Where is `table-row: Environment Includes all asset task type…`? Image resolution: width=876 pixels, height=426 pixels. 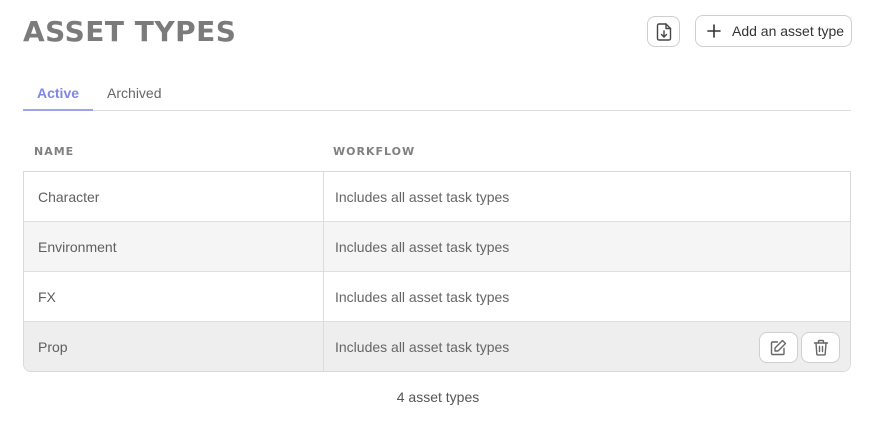 table-row: Environment Includes all asset task type… is located at coordinates (437, 247).